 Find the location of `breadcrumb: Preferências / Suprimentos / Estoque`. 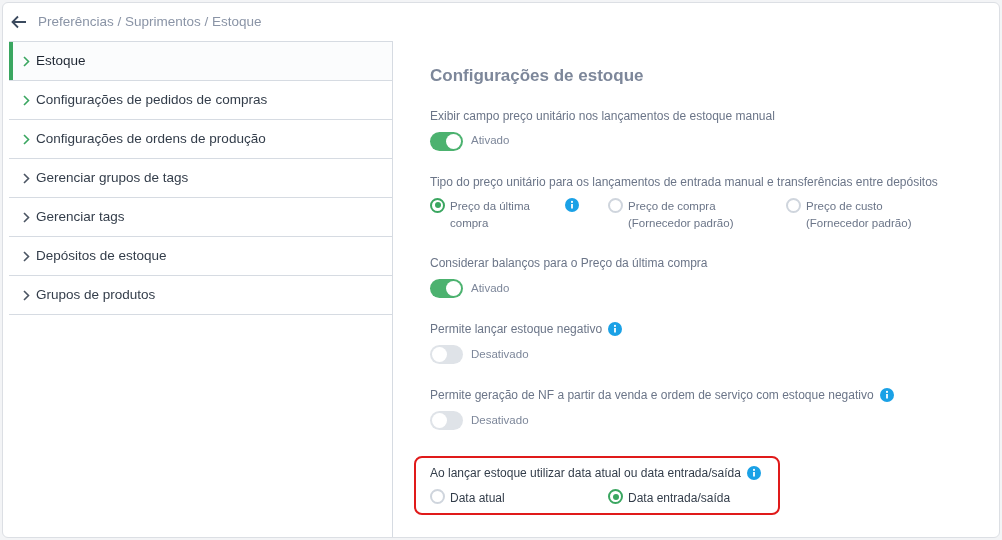

breadcrumb: Preferências / Suprimentos / Estoque is located at coordinates (150, 21).